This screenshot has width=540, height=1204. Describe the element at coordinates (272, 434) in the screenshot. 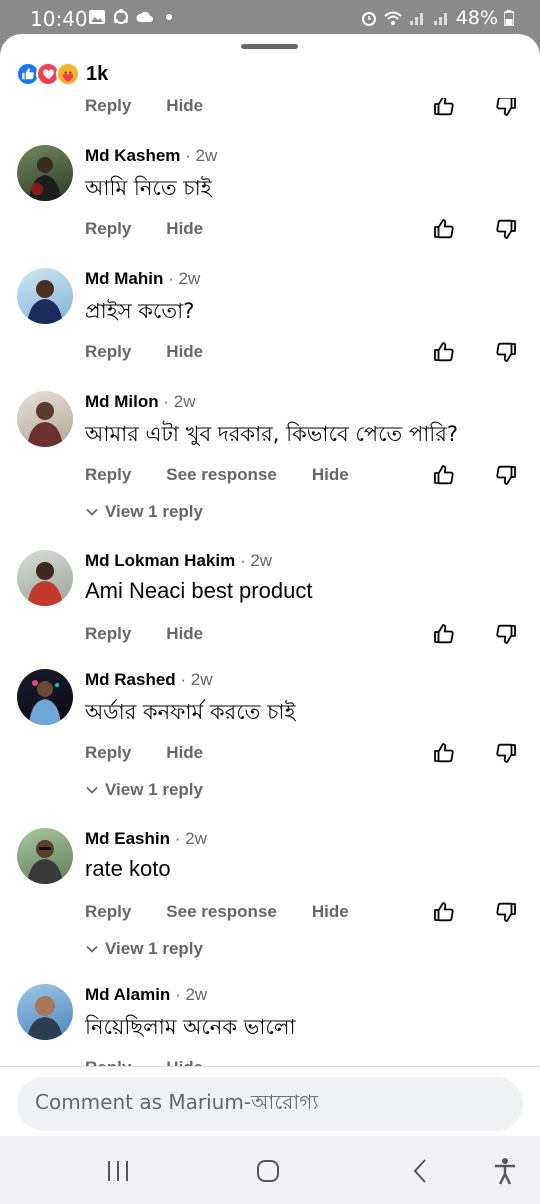

I see `comment-text: আমার এটা খুব দরকার, কিভাবে পেতে পারি?` at that location.